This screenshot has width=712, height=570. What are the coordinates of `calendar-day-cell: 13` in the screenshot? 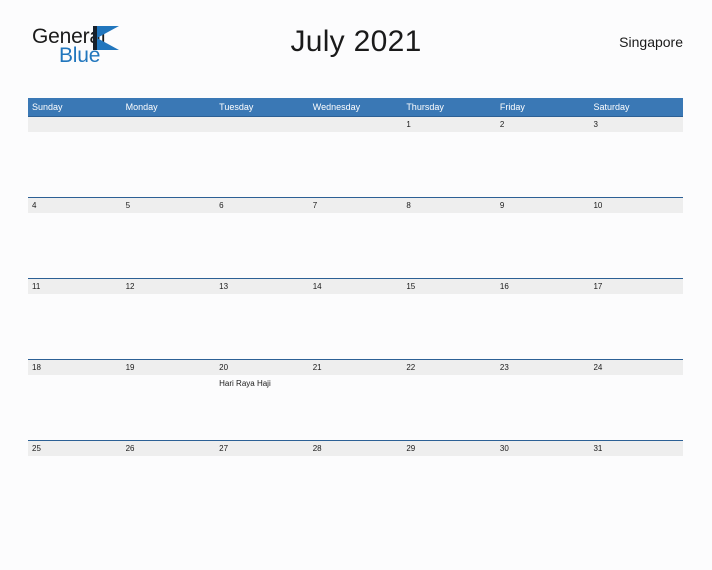 It's located at (262, 319).